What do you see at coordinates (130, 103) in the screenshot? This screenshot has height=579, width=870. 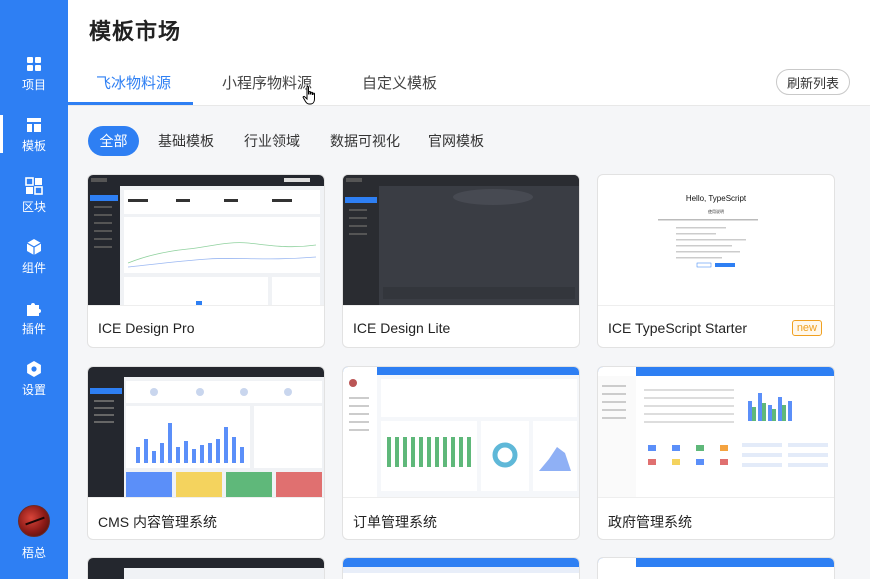 I see `active-tab-indicator` at bounding box center [130, 103].